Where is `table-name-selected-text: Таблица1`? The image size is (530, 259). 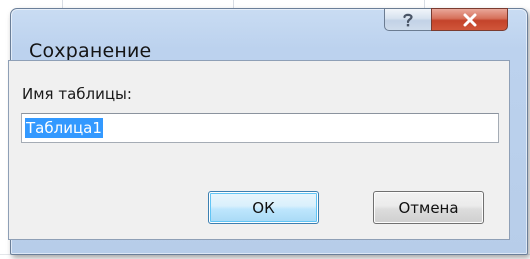 table-name-selected-text: Таблица1 is located at coordinates (64, 128).